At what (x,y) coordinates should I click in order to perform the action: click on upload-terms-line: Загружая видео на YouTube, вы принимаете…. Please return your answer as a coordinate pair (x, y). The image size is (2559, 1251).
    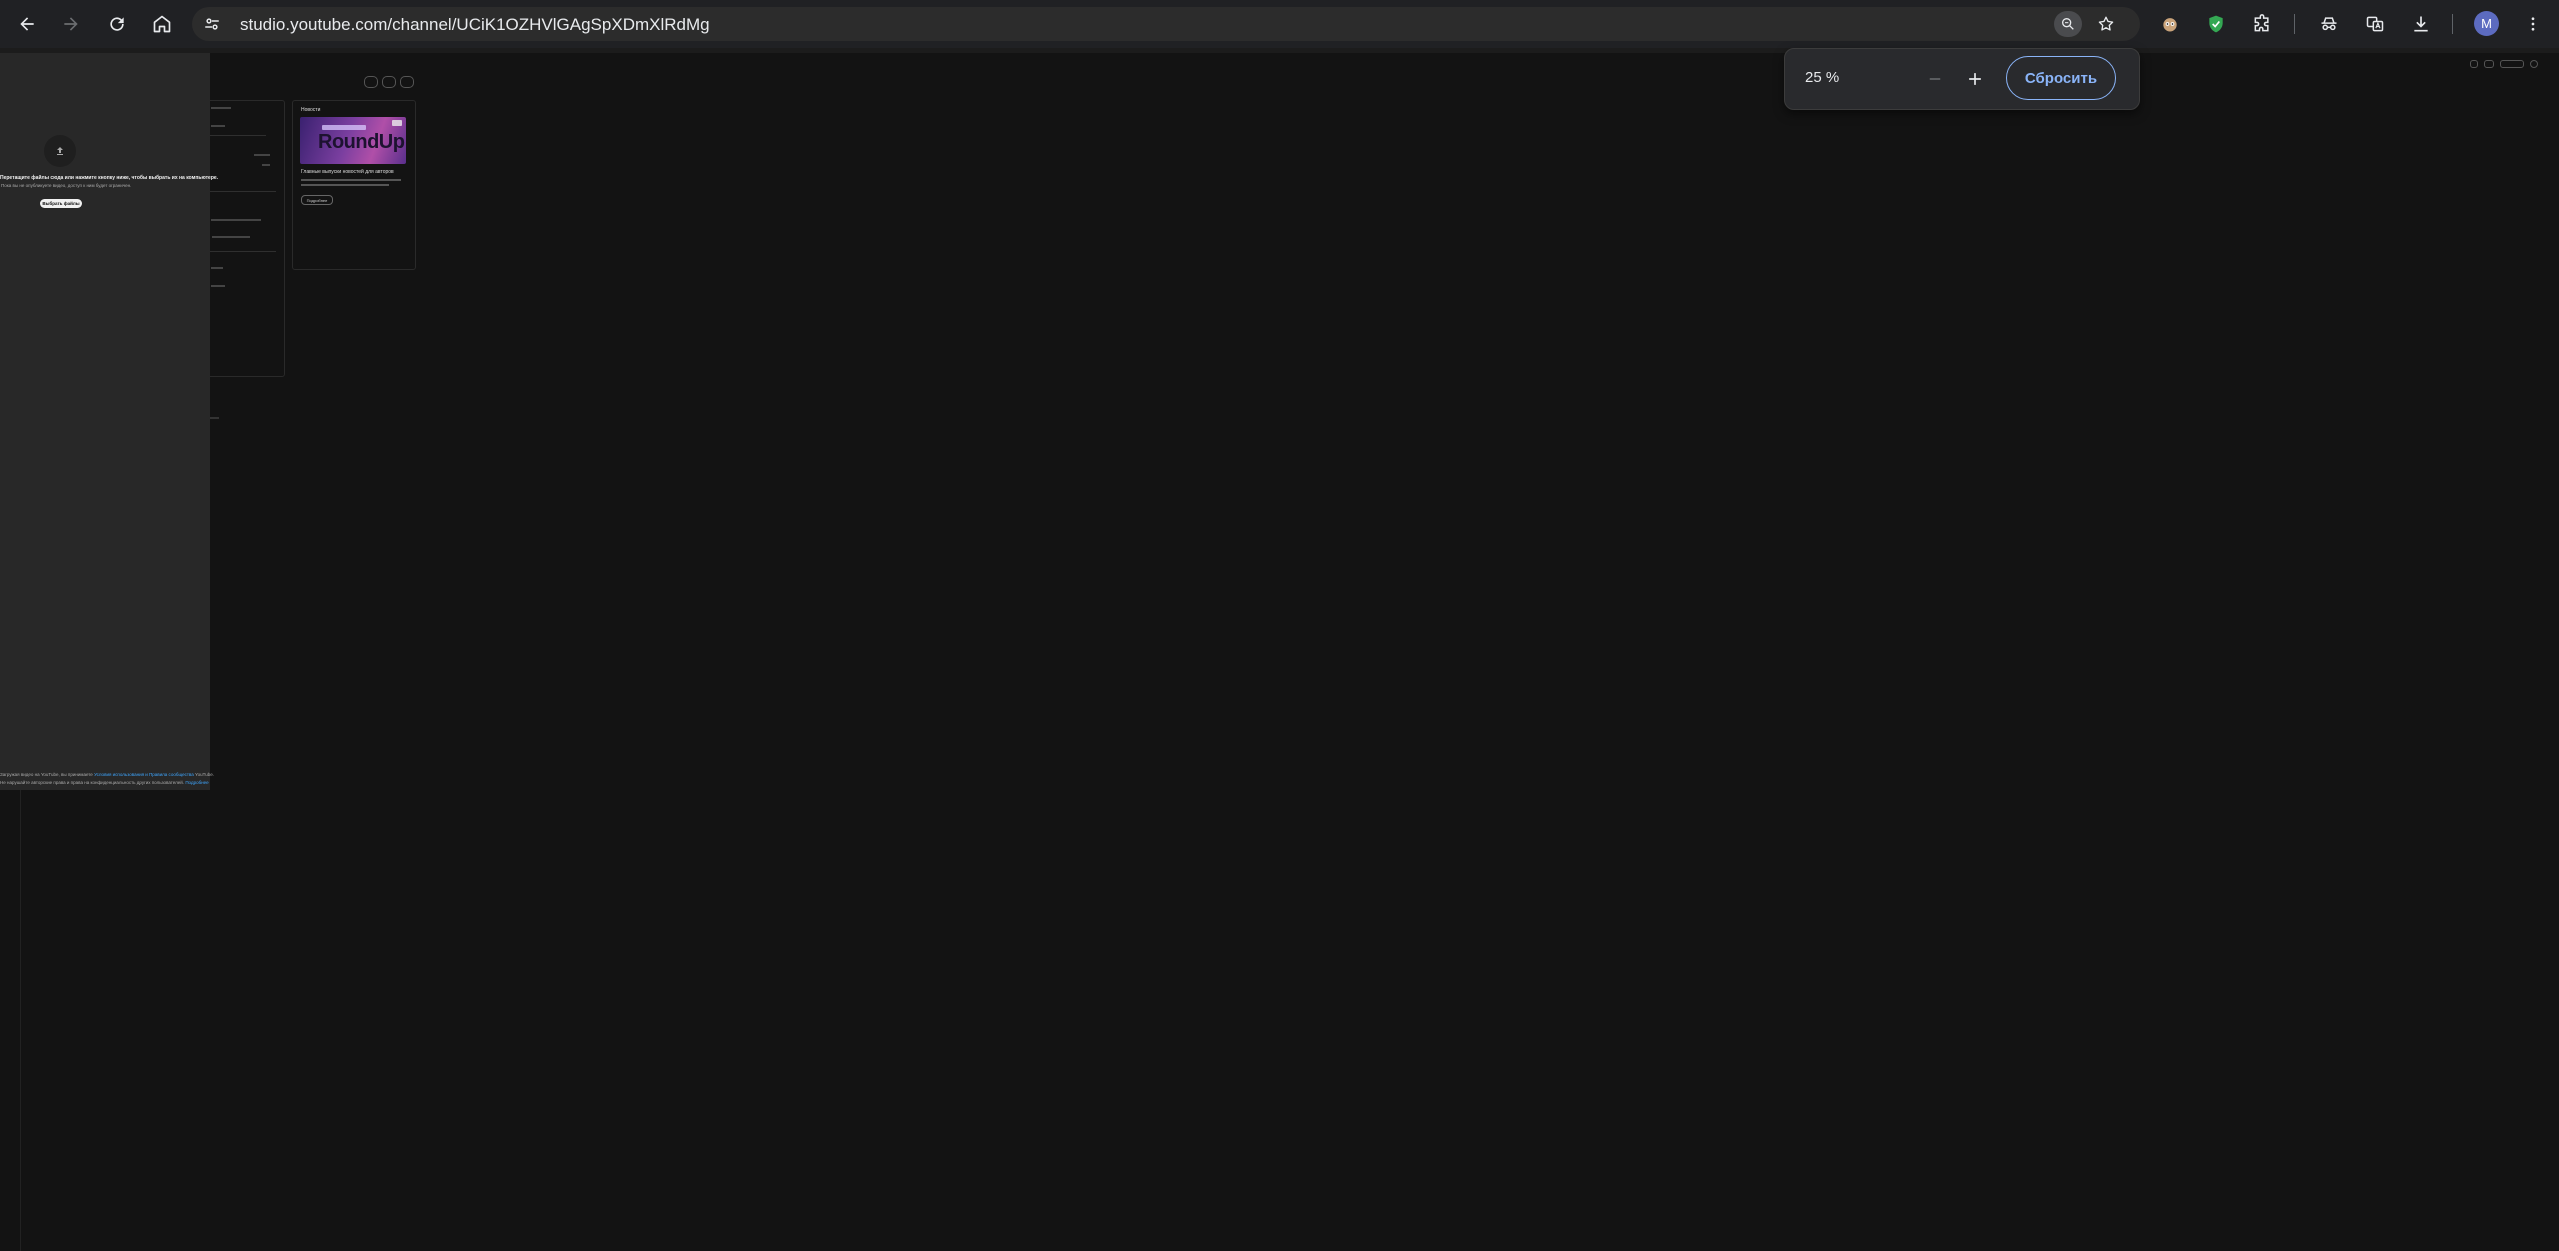
    Looking at the image, I should click on (107, 774).